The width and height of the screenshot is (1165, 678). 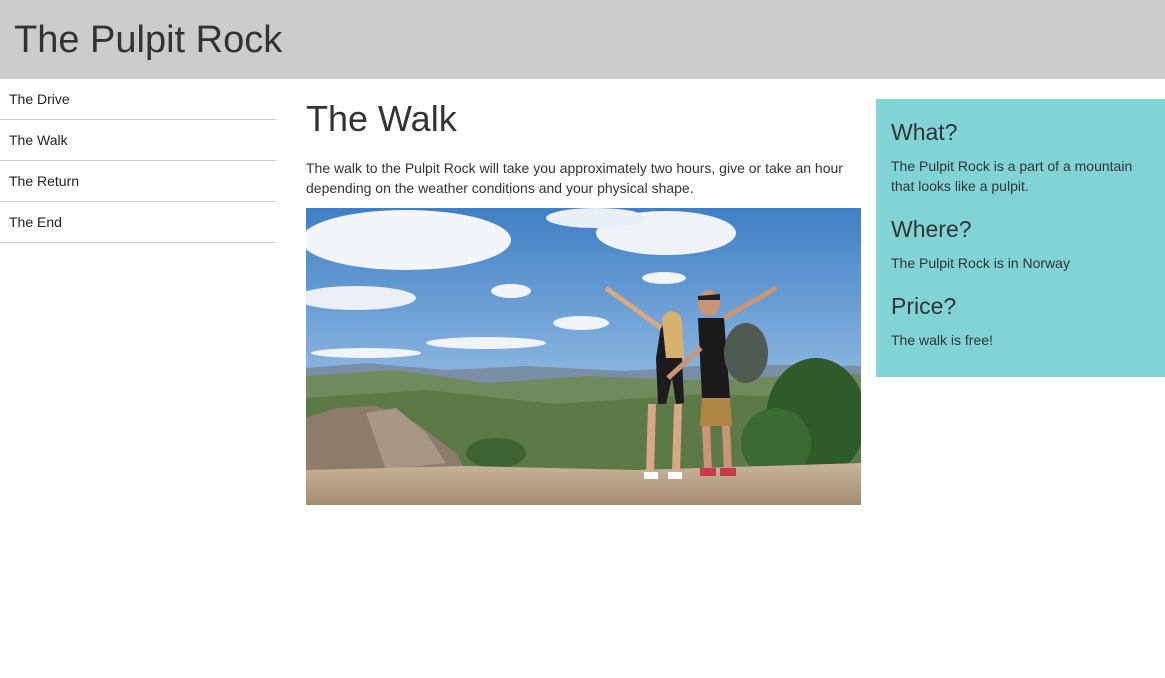 I want to click on page-heading: The Walk, so click(x=381, y=118).